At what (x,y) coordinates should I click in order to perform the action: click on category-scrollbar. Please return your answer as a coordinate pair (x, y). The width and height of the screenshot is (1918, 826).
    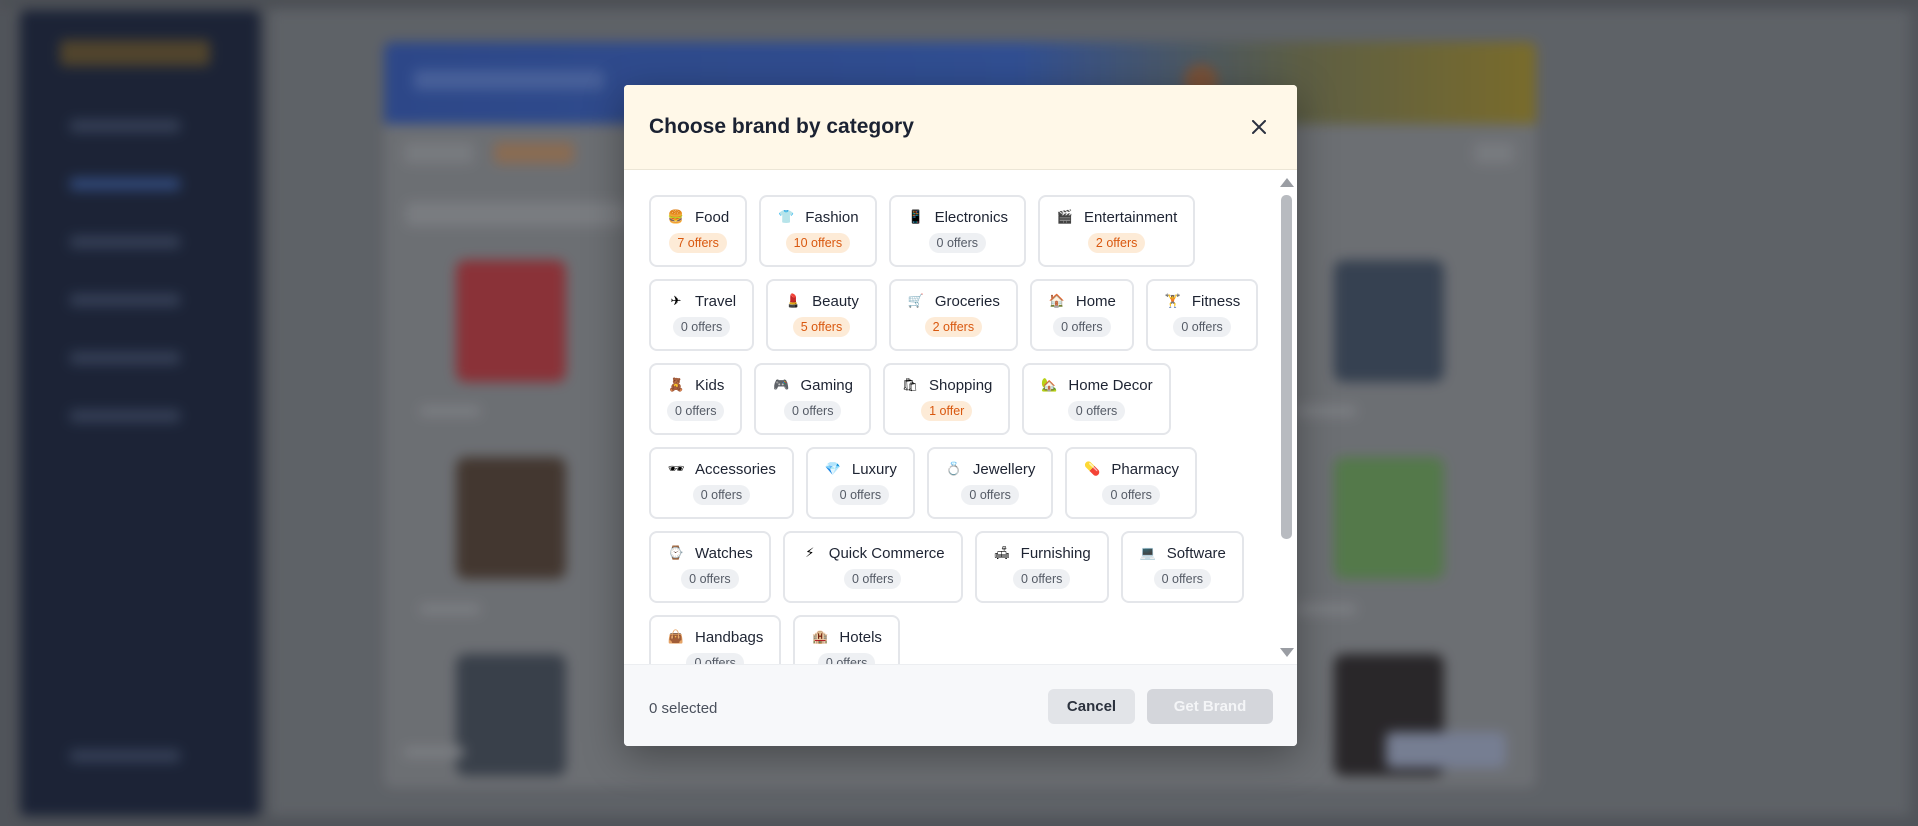
    Looking at the image, I should click on (1286, 418).